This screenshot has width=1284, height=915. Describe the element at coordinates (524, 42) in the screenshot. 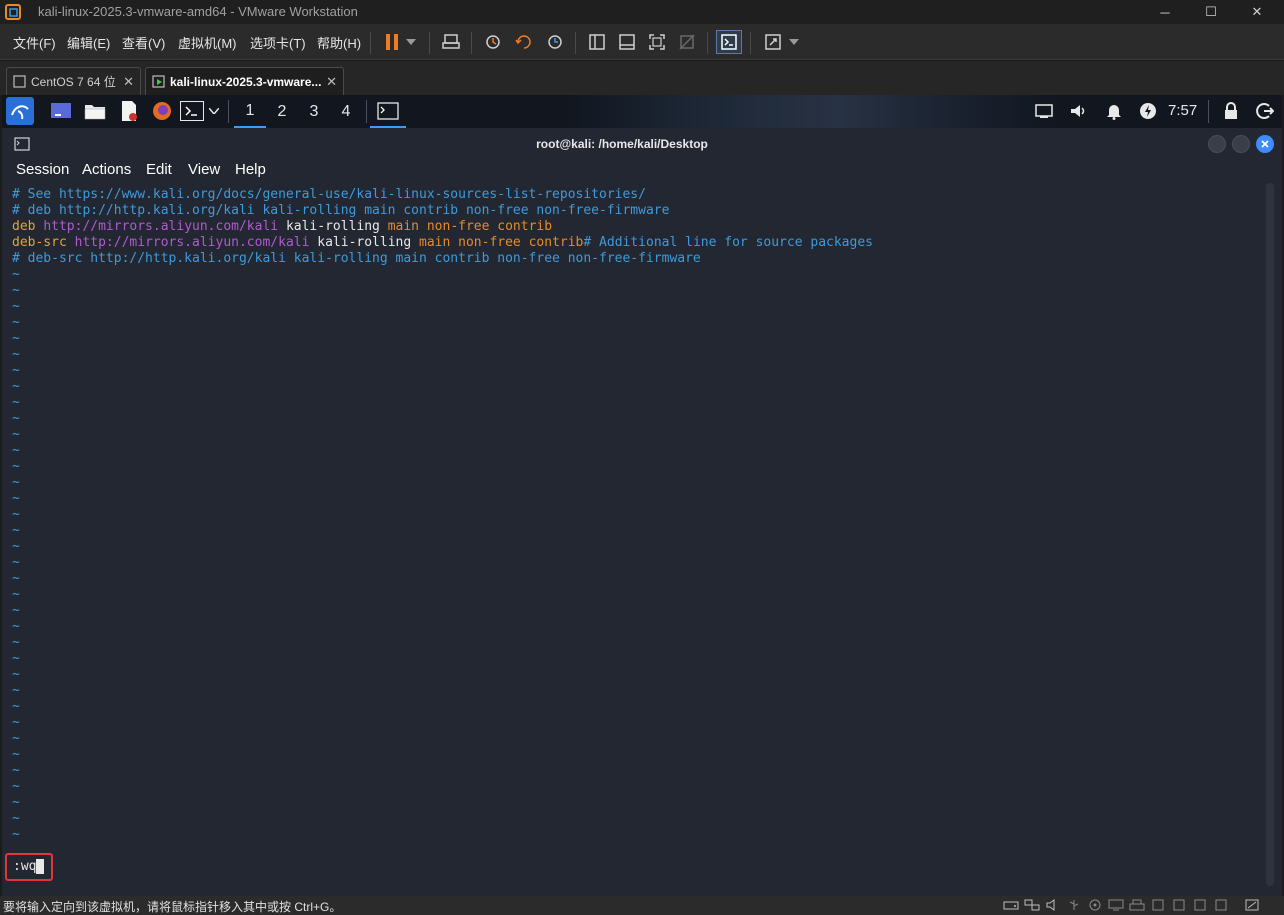

I see `revert-snapshot-icon` at that location.